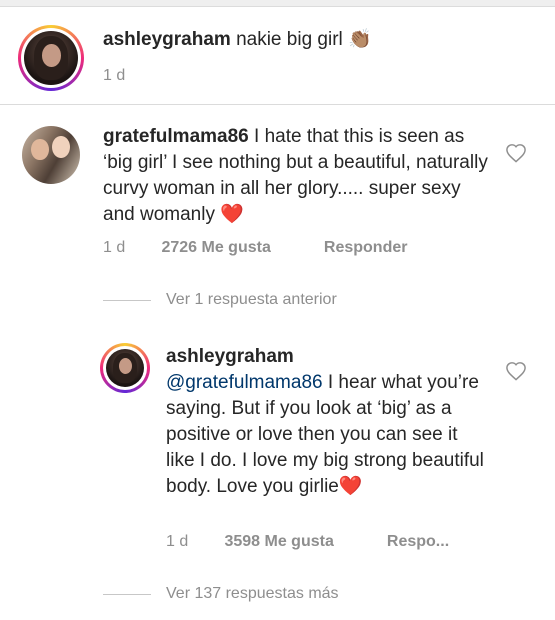 This screenshot has width=555, height=620. What do you see at coordinates (277, 3) in the screenshot?
I see `top-divider` at bounding box center [277, 3].